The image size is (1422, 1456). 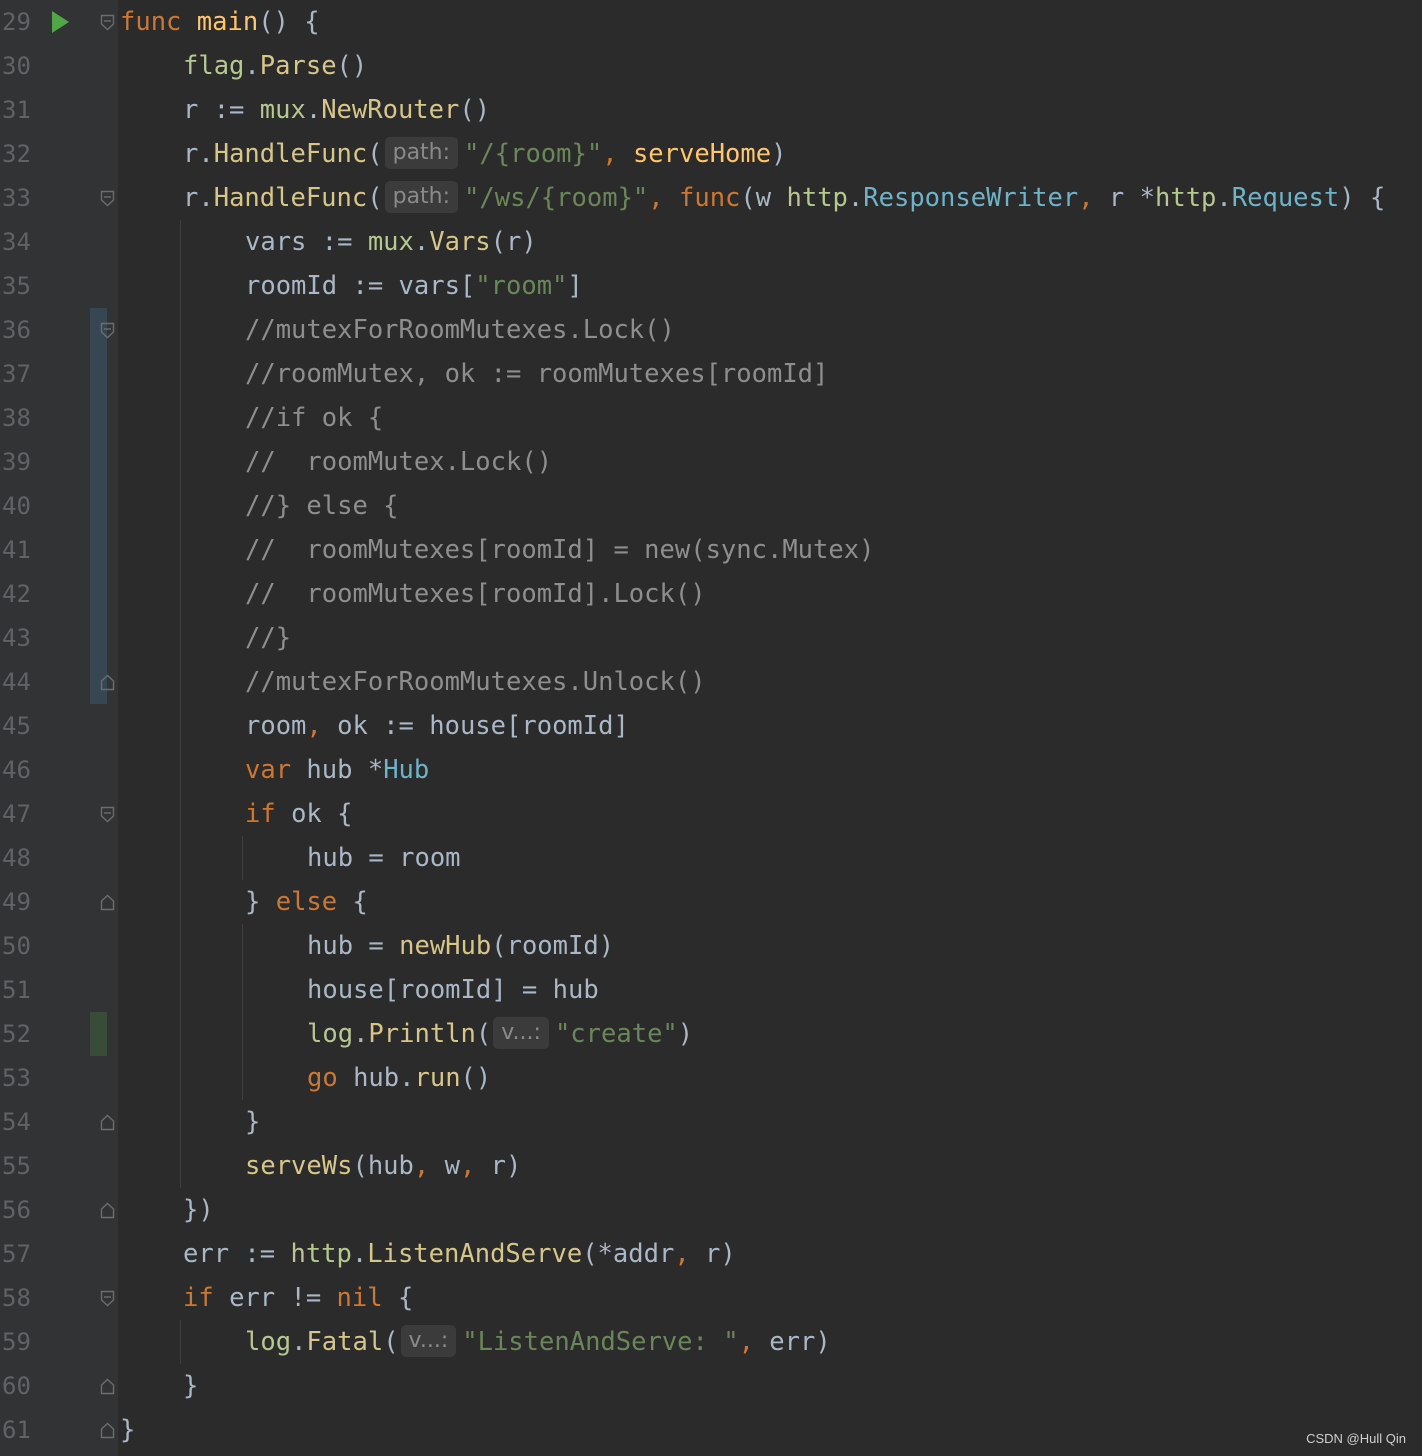 I want to click on code-line: 39 // roomMutex.Lock(), so click(x=711, y=462).